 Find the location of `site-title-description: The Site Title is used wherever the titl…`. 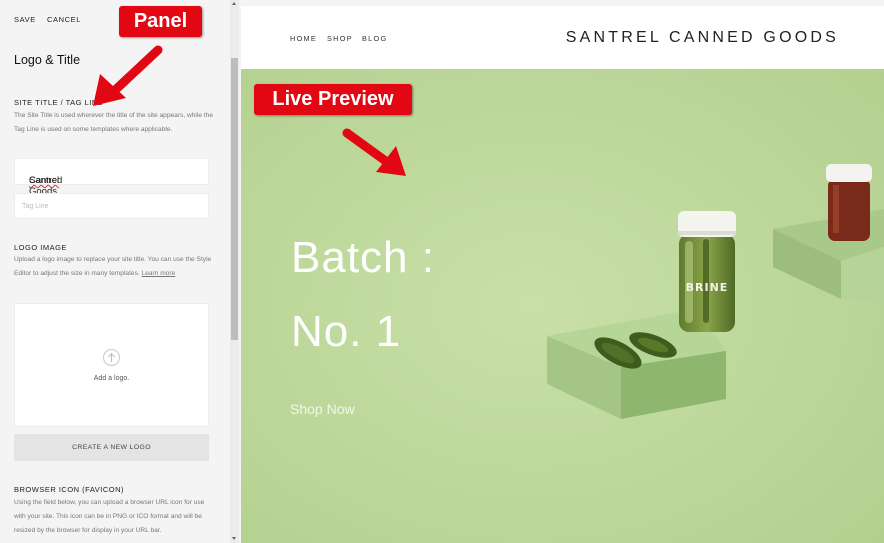

site-title-description: The Site Title is used wherever the titl… is located at coordinates (114, 122).